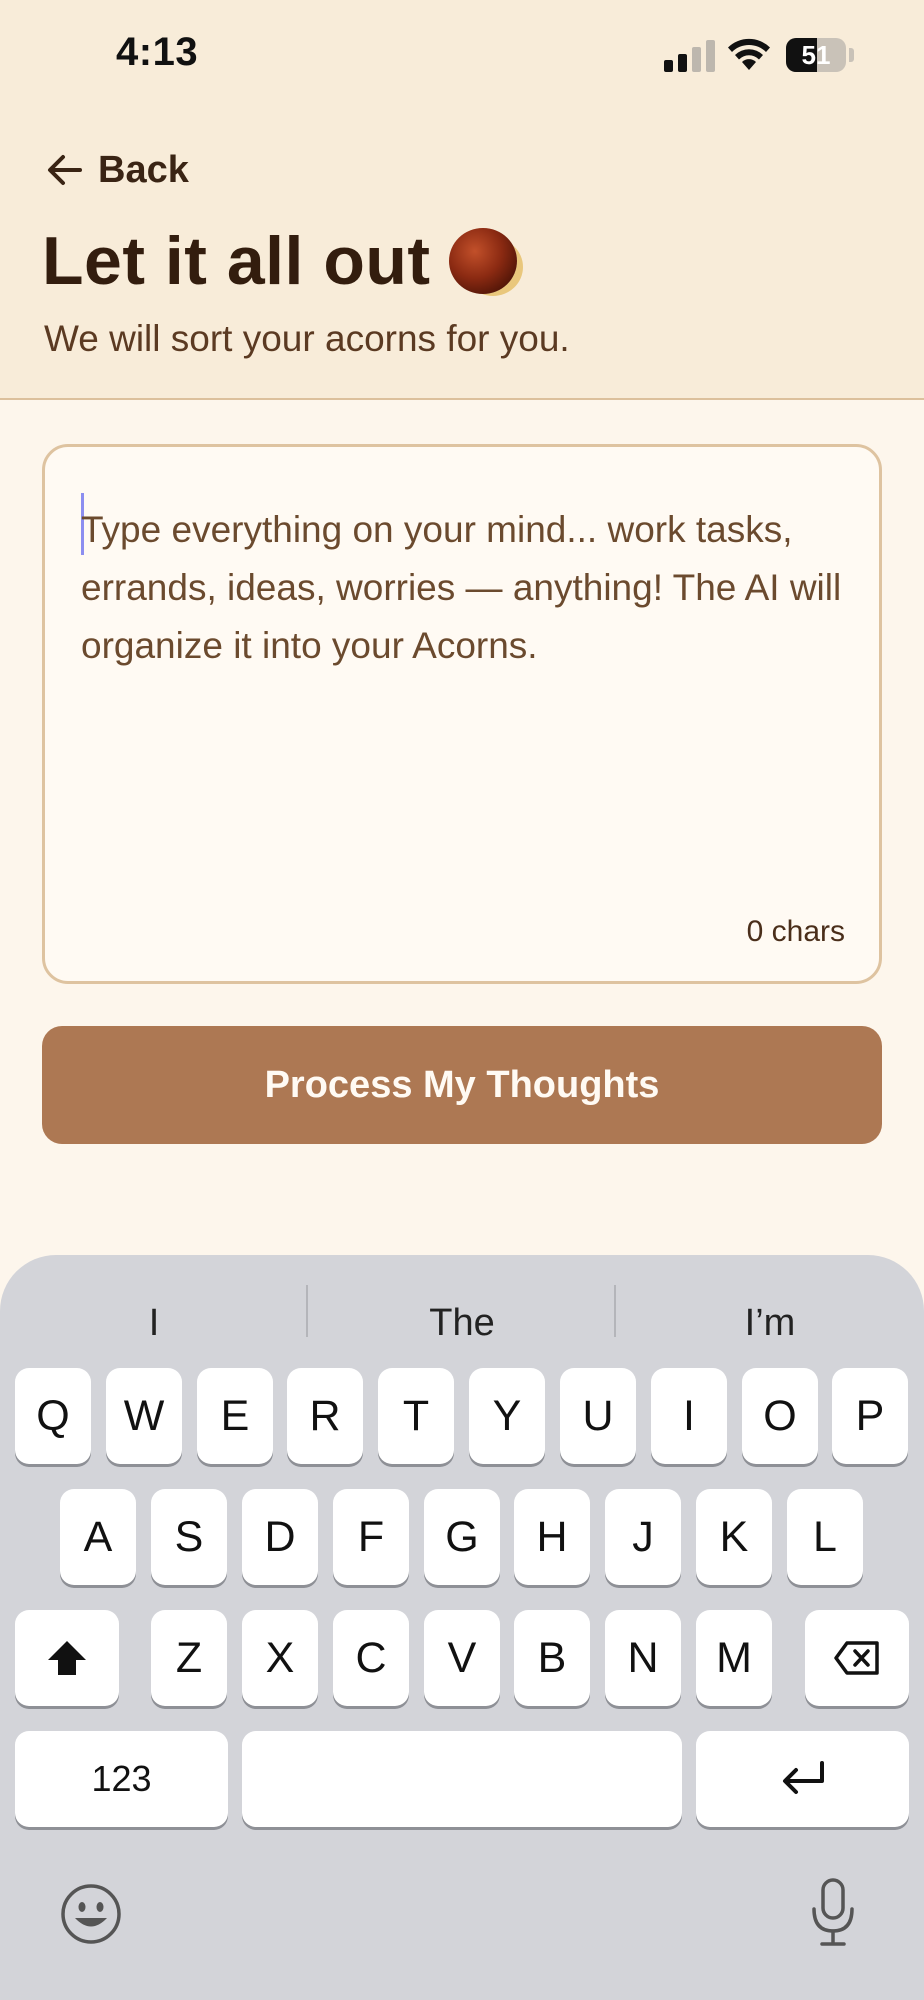 The width and height of the screenshot is (924, 2000). I want to click on key-y: Y, so click(507, 1416).